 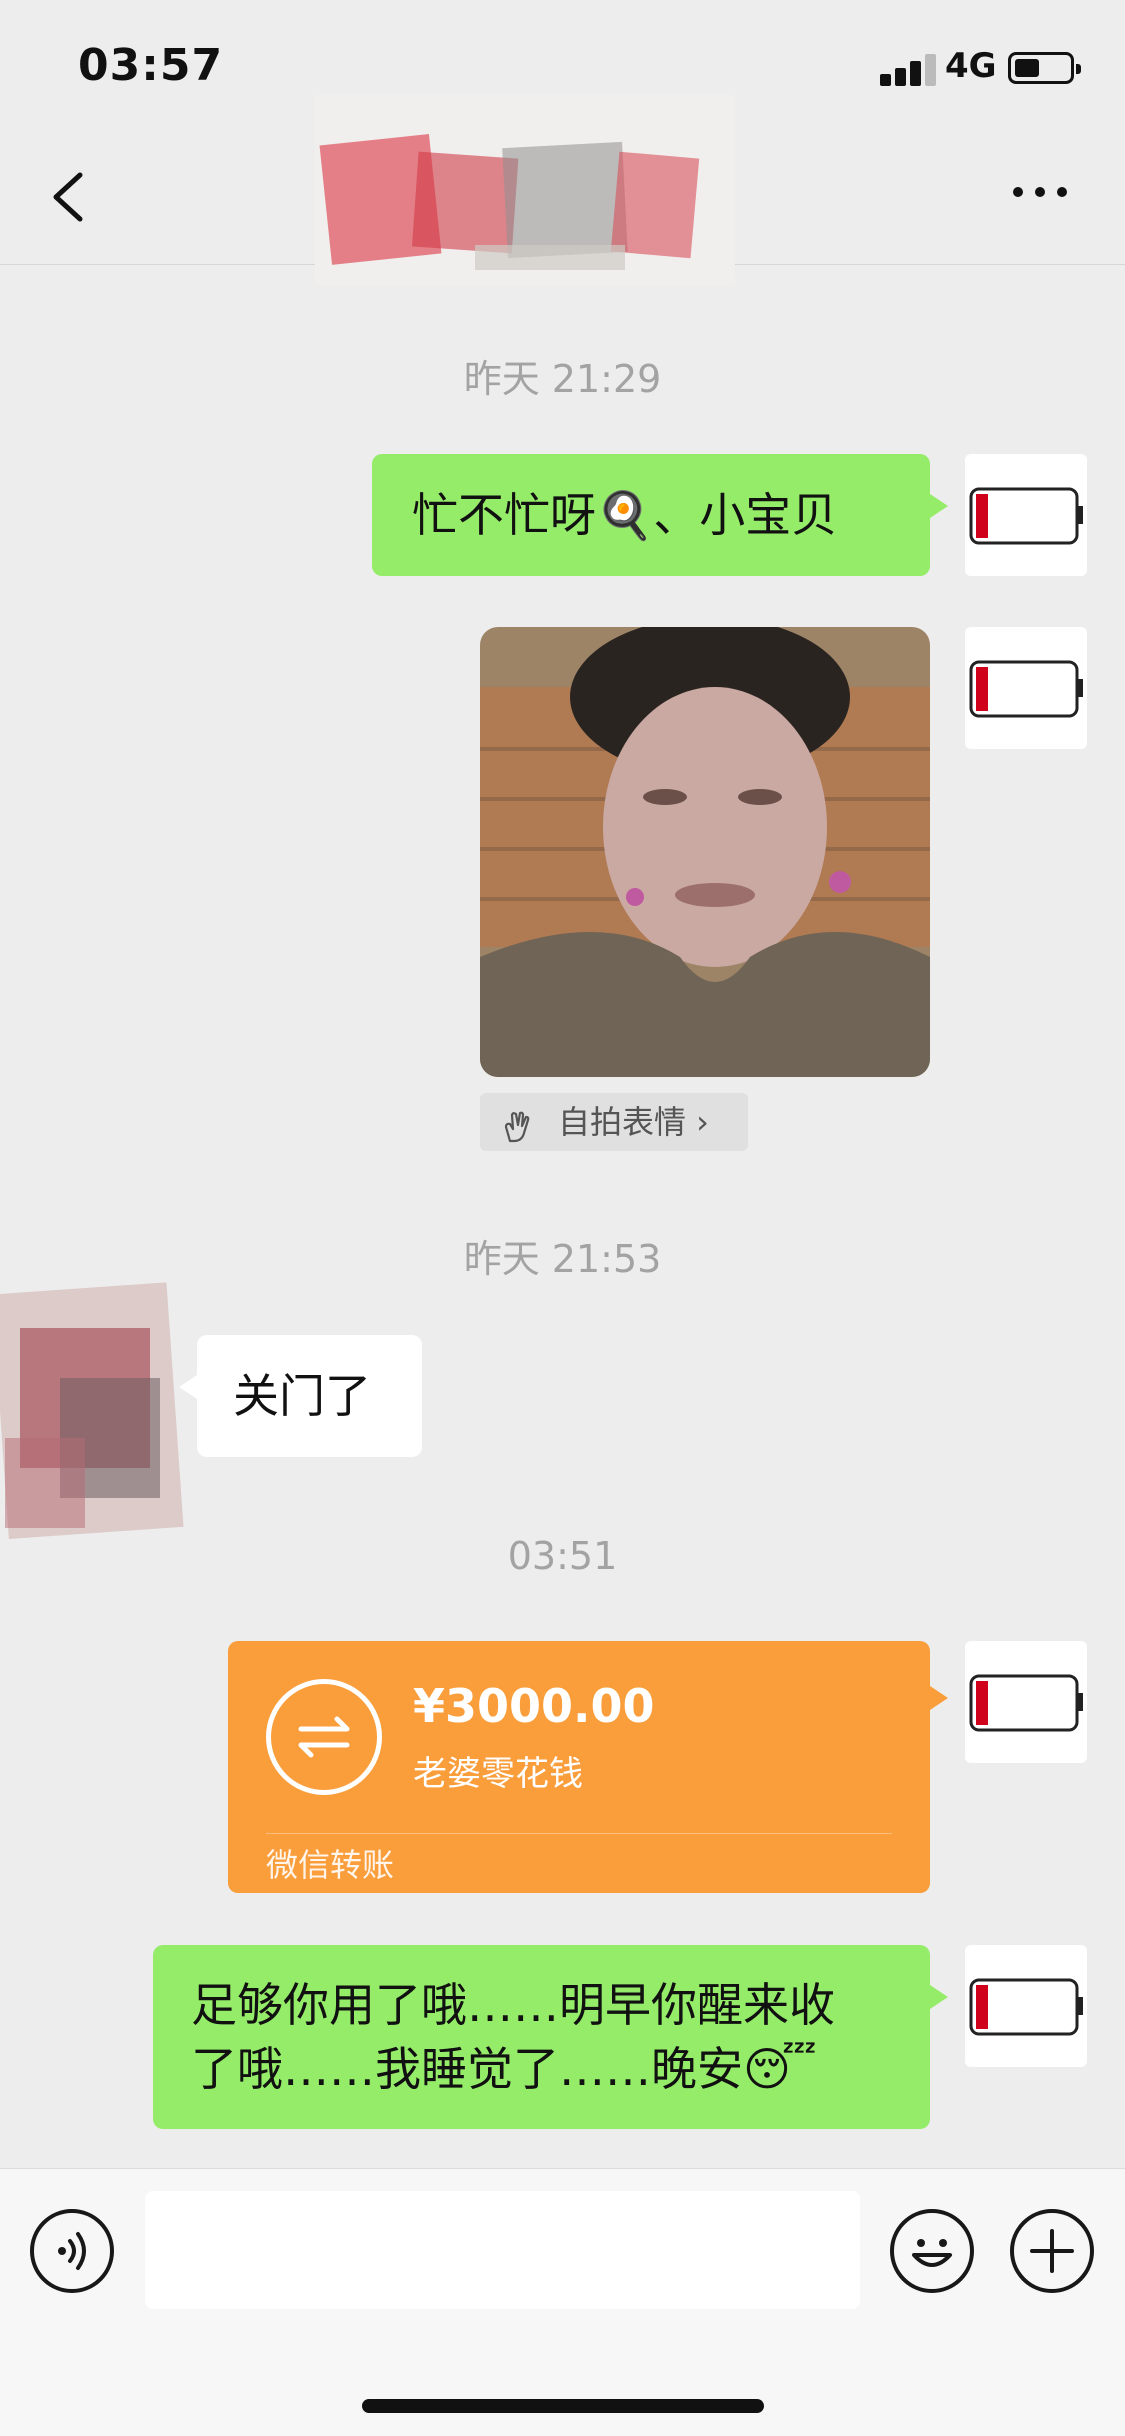 I want to click on divider, so click(x=579, y=1833).